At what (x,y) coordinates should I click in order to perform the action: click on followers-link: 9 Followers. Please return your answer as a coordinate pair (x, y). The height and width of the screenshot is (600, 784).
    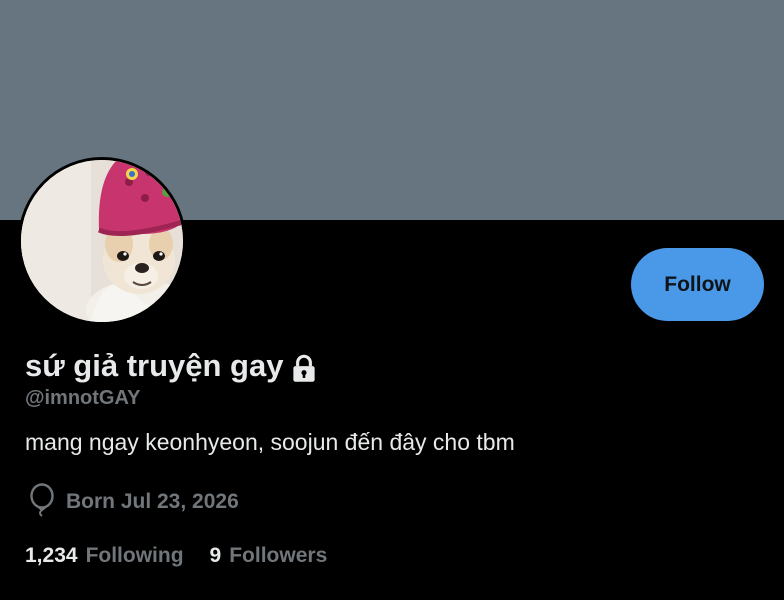
    Looking at the image, I should click on (269, 556).